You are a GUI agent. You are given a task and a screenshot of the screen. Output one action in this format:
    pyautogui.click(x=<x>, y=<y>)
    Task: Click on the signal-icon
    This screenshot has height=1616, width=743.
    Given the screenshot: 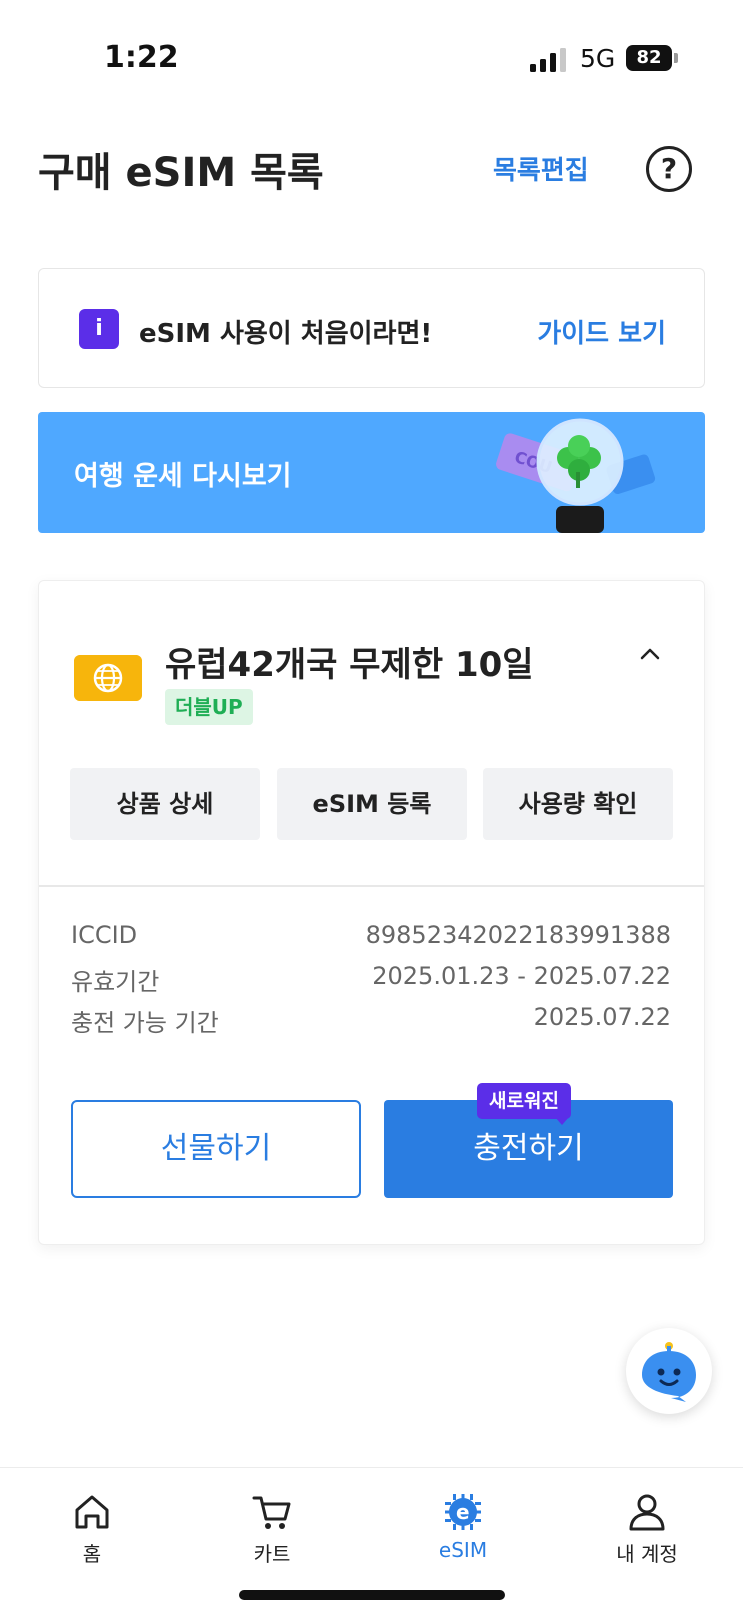 What is the action you would take?
    pyautogui.click(x=548, y=60)
    